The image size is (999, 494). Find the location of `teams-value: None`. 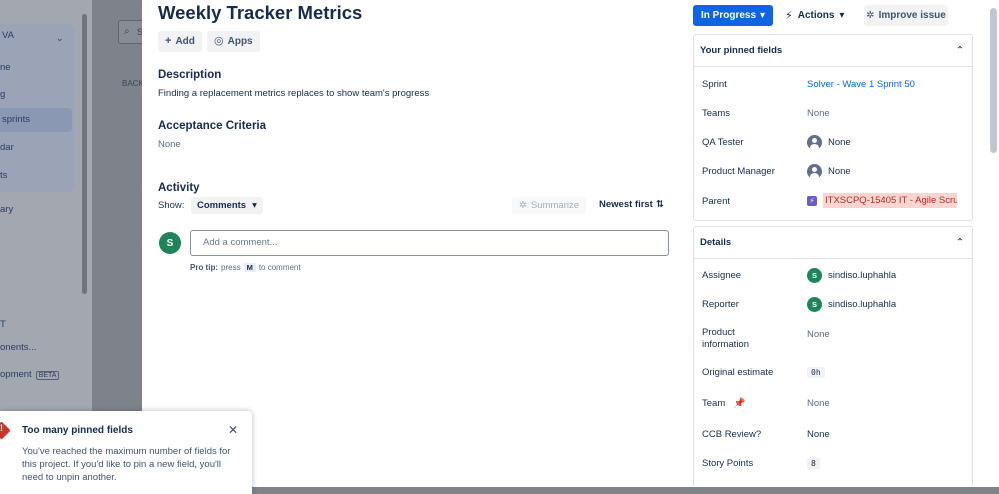

teams-value: None is located at coordinates (818, 113).